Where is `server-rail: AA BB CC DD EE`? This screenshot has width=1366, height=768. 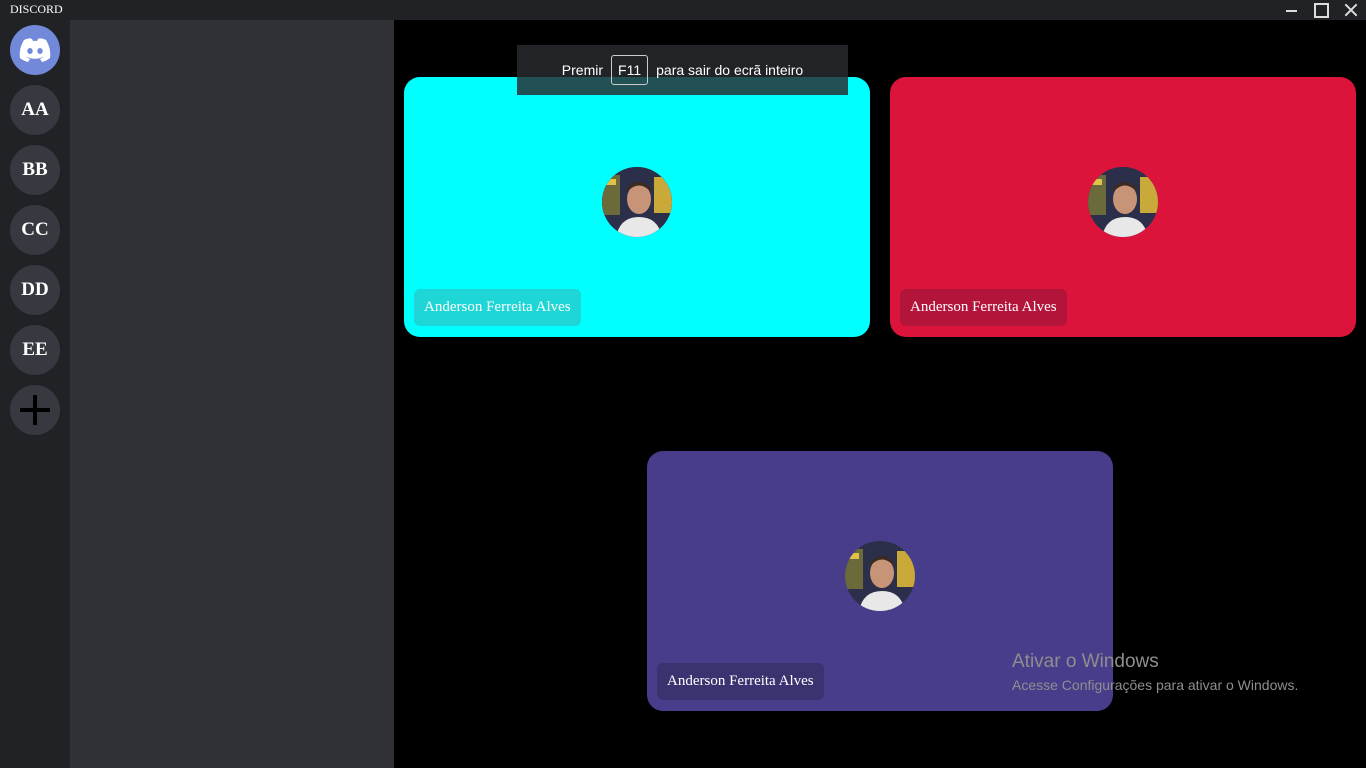
server-rail: AA BB CC DD EE is located at coordinates (35, 394).